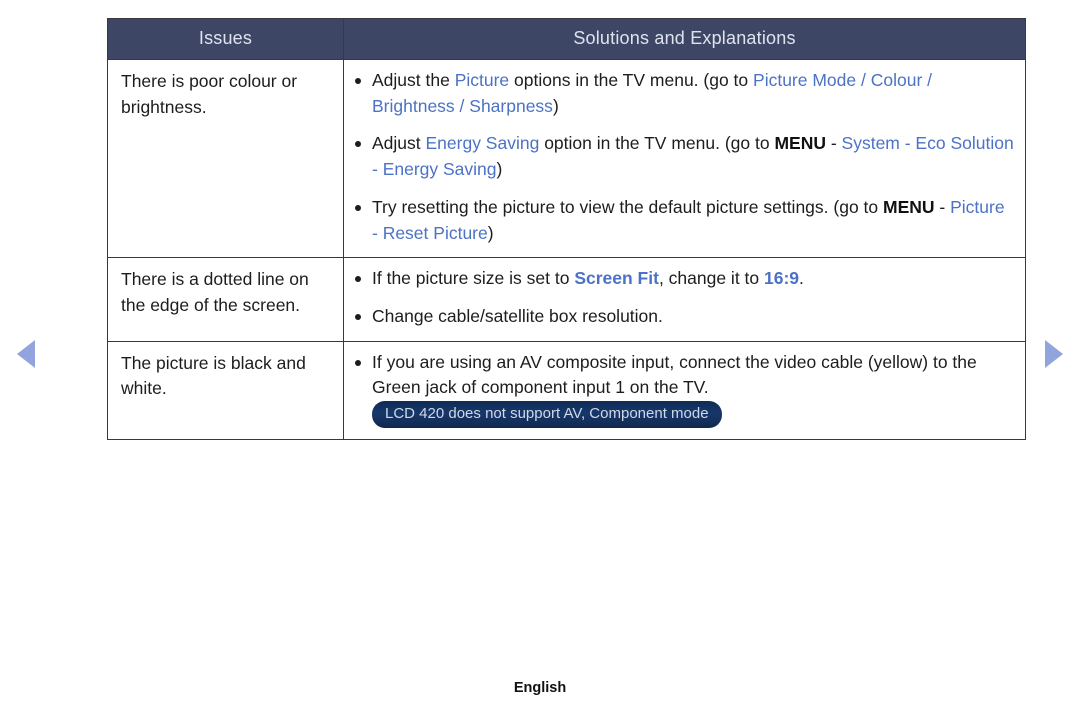 The image size is (1080, 705). I want to click on page-footer-language: English, so click(540, 688).